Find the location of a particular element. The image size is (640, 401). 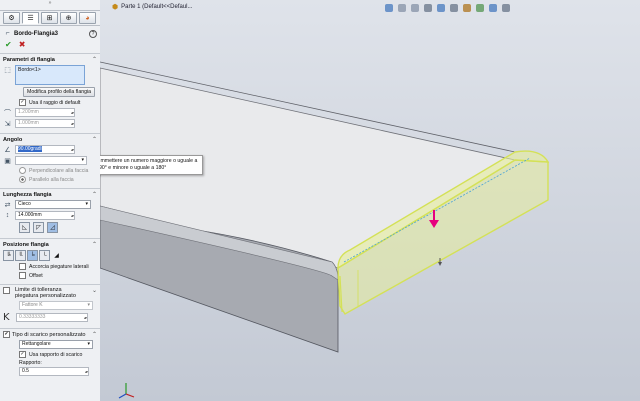

property-list-icon: ☰ is located at coordinates (30, 18).